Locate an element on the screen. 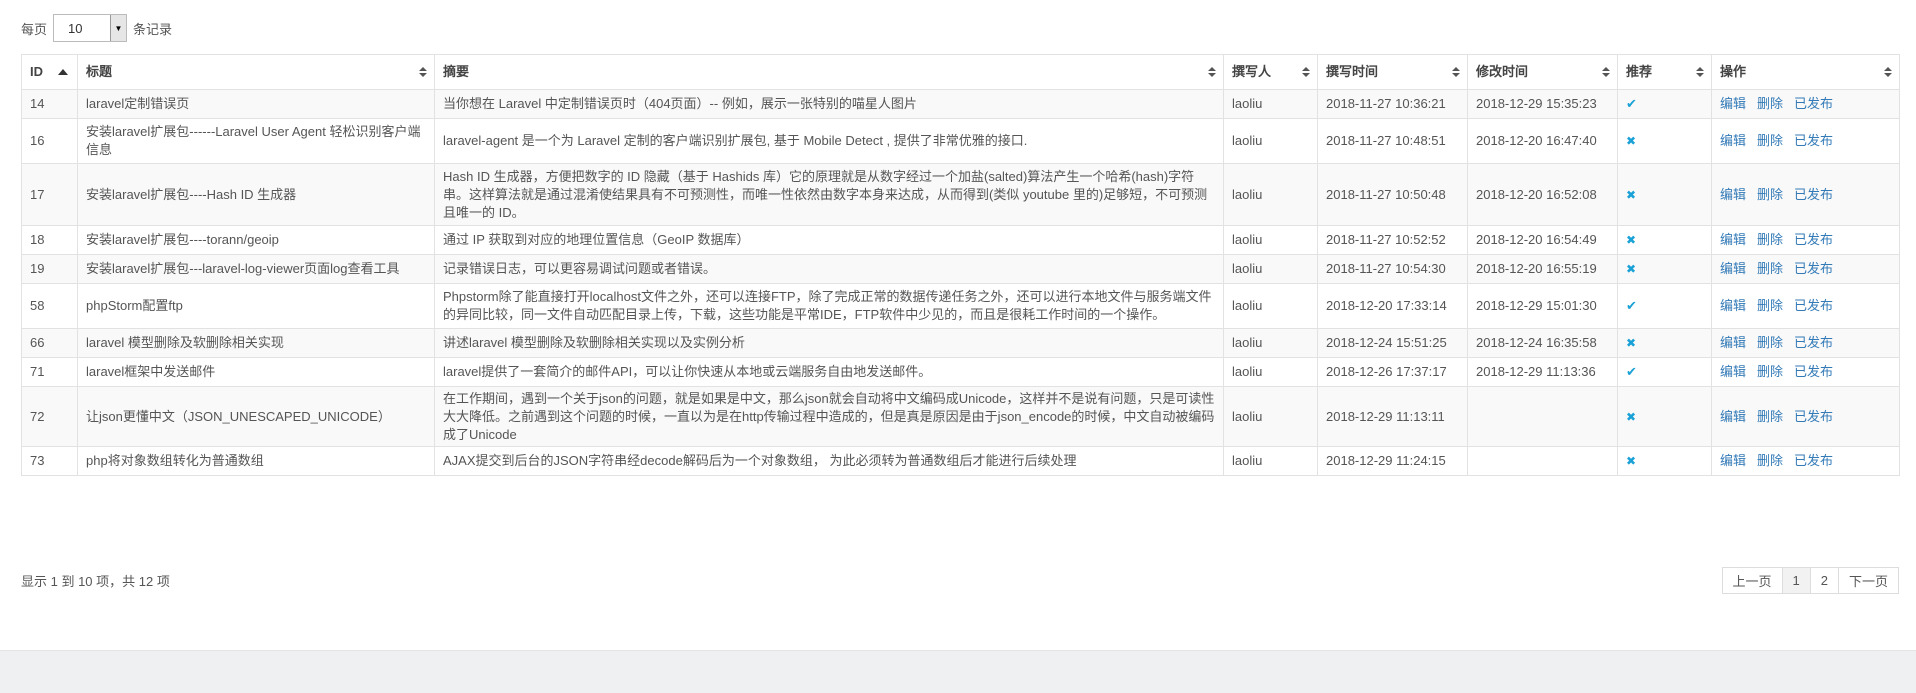 The width and height of the screenshot is (1916, 693). cell-created: 2018-11-27 10:48:51 is located at coordinates (1392, 141).